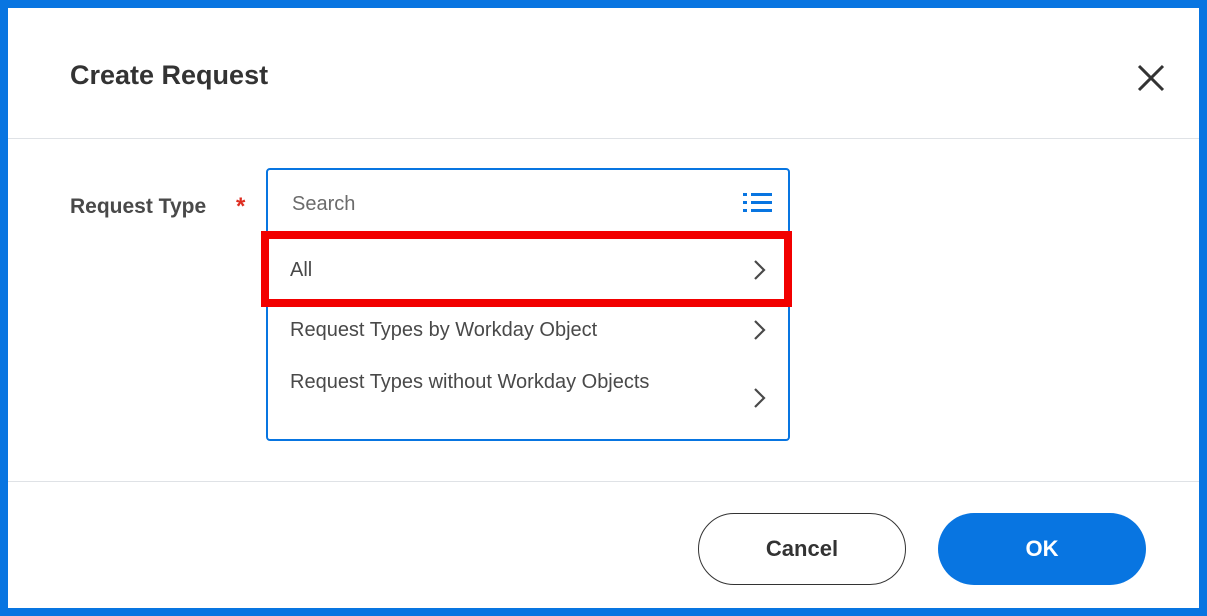  Describe the element at coordinates (470, 382) in the screenshot. I see `option-label: Request Types without Workday Objects` at that location.